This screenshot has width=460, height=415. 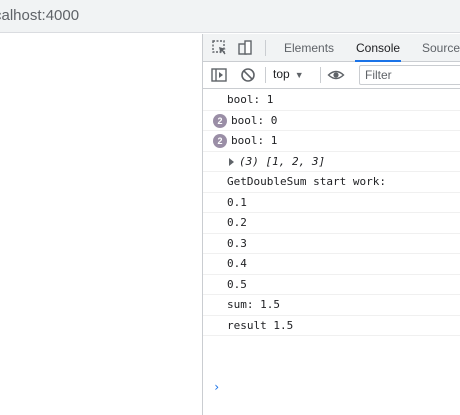 What do you see at coordinates (440, 47) in the screenshot?
I see `tab-sources: Sources` at bounding box center [440, 47].